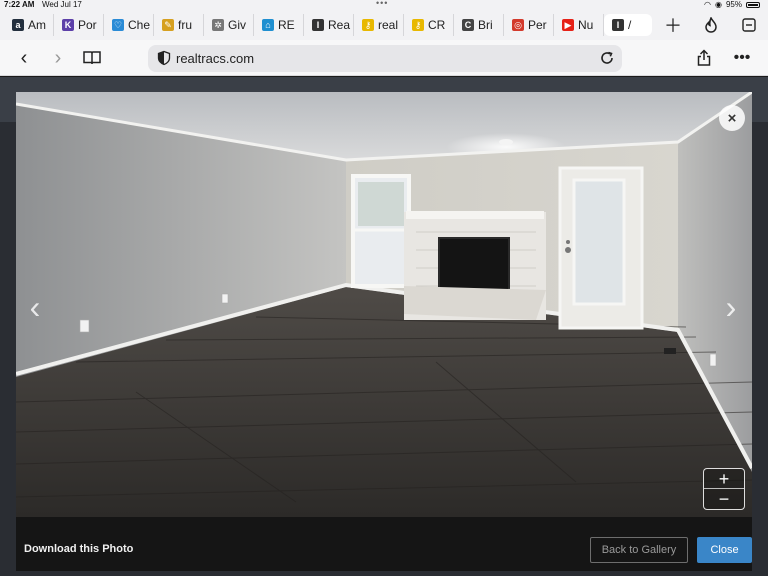 The width and height of the screenshot is (768, 576). I want to click on tab-overview-button, so click(749, 25).